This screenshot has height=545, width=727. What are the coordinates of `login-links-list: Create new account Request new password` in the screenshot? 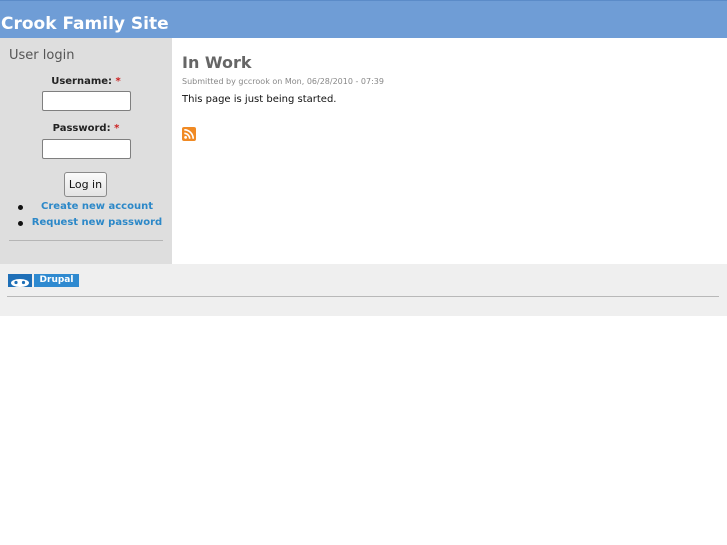 It's located at (86, 215).